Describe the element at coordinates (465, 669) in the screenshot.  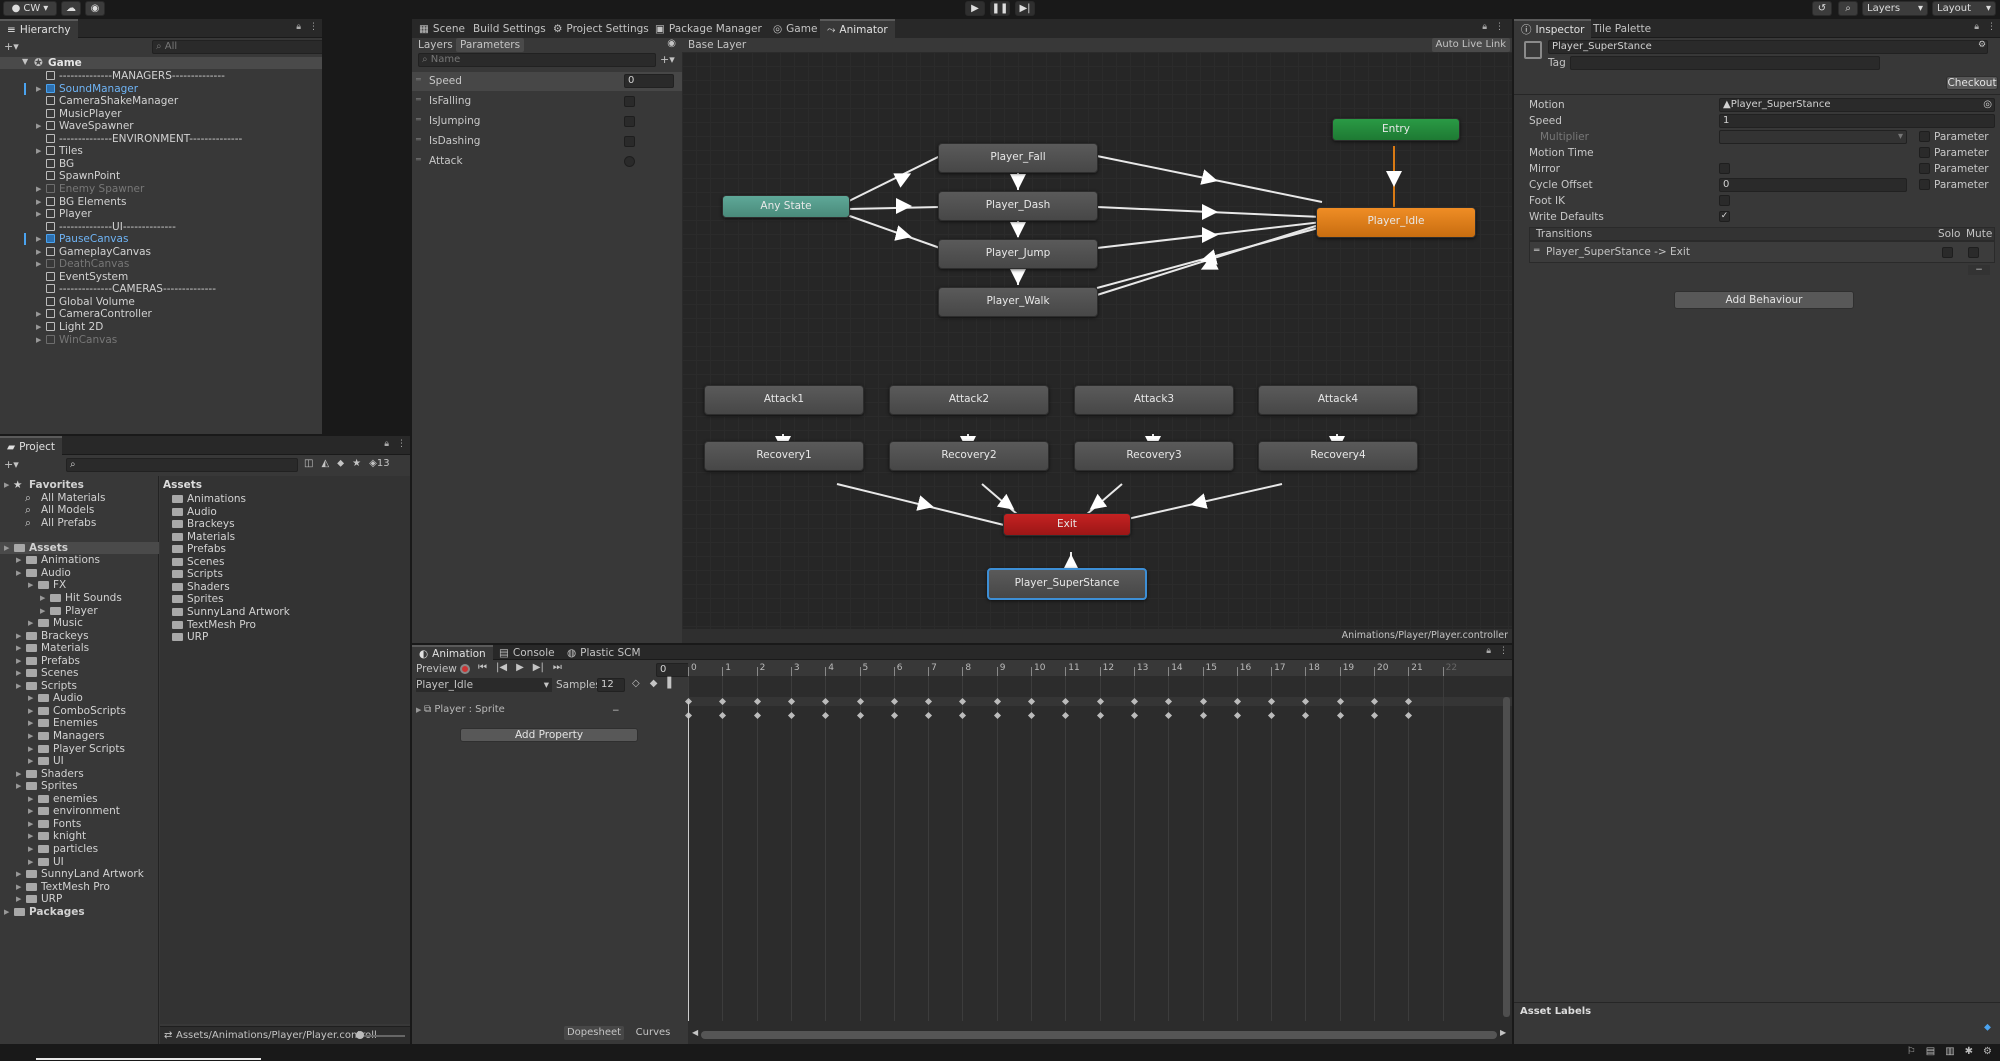
I see `record-button` at that location.